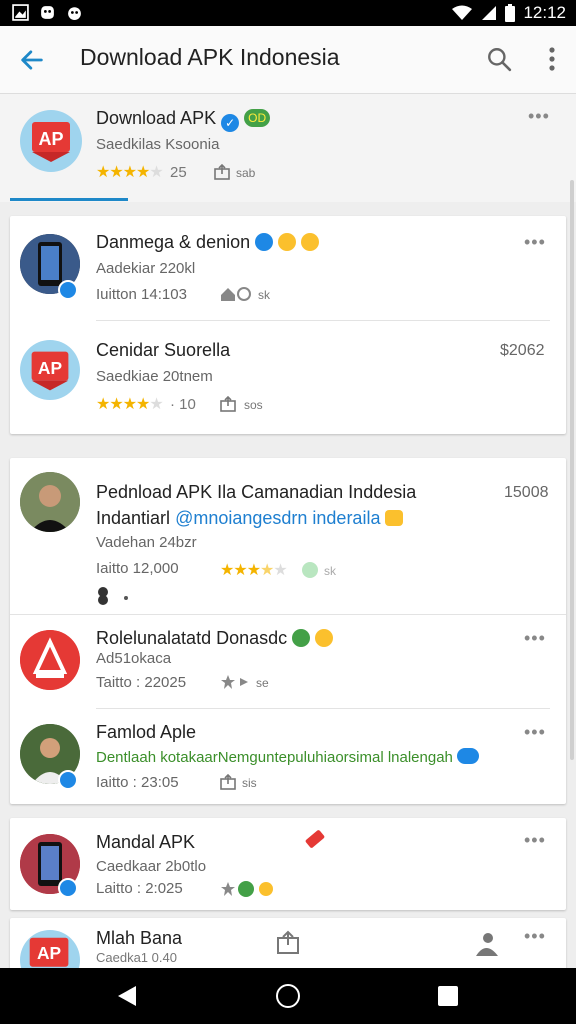  Describe the element at coordinates (499, 59) in the screenshot. I see `search-icon` at that location.